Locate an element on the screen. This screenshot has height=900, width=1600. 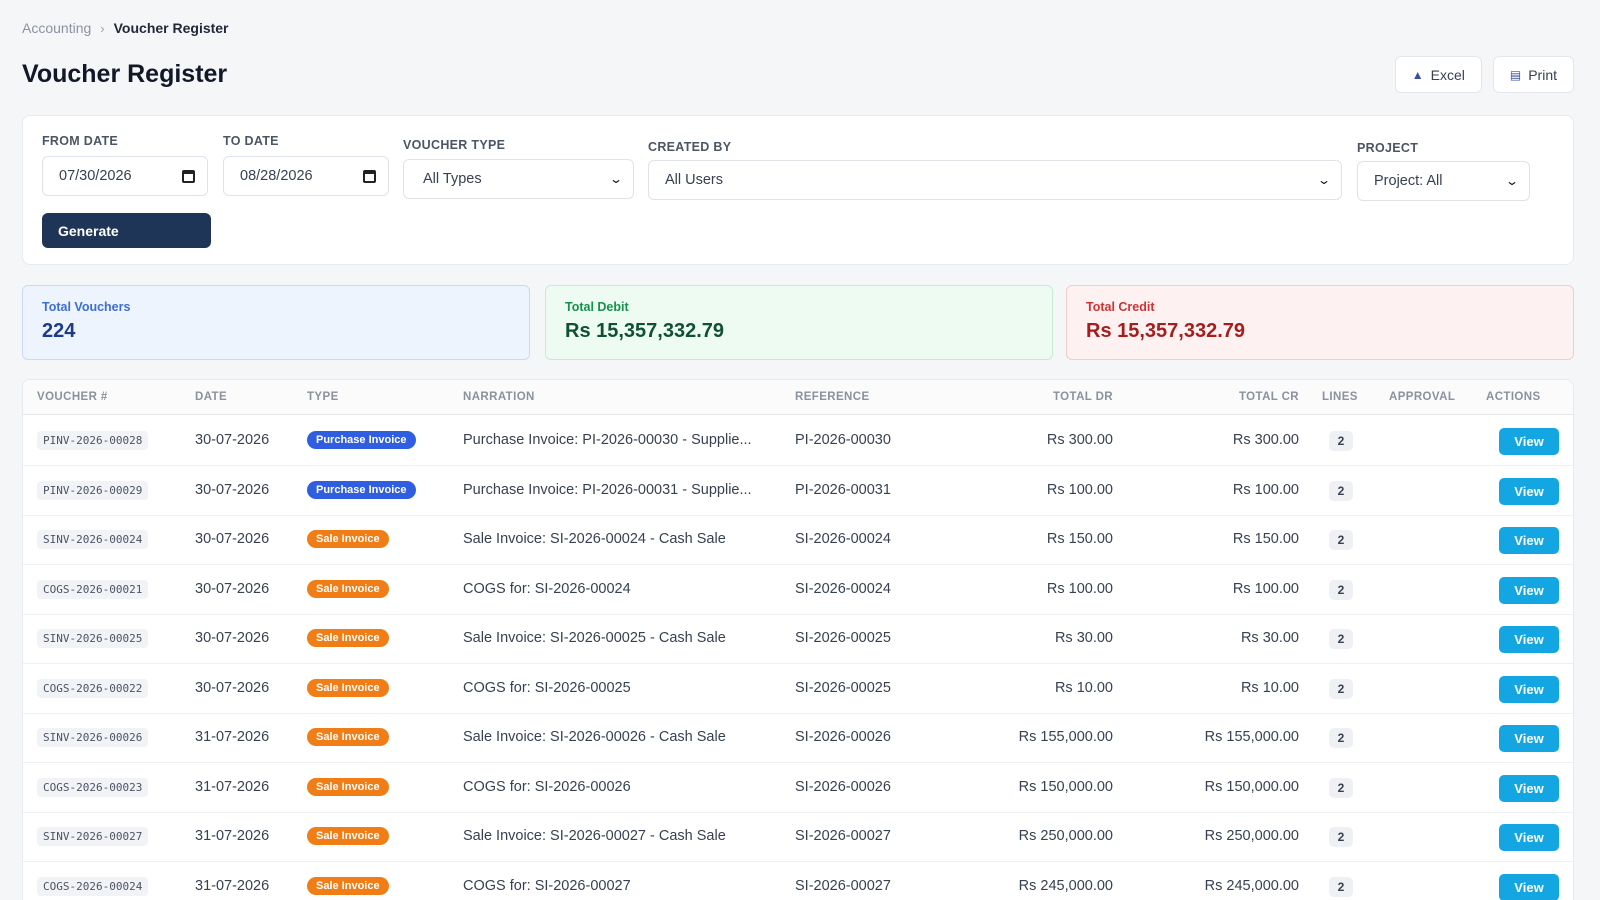
to-date-input: 08/28/2026 is located at coordinates (306, 176).